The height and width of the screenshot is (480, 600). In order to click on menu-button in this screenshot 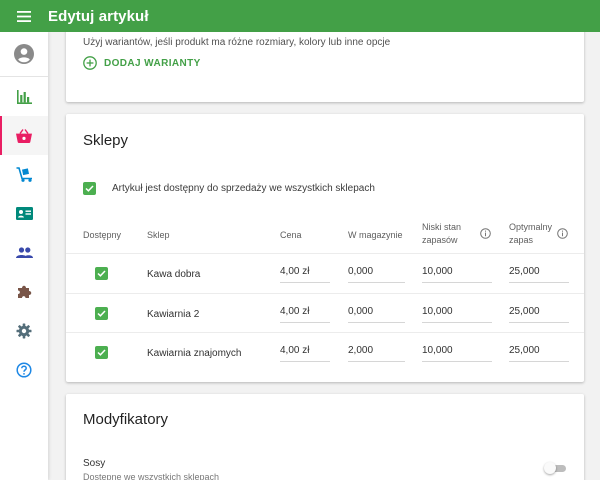, I will do `click(24, 16)`.